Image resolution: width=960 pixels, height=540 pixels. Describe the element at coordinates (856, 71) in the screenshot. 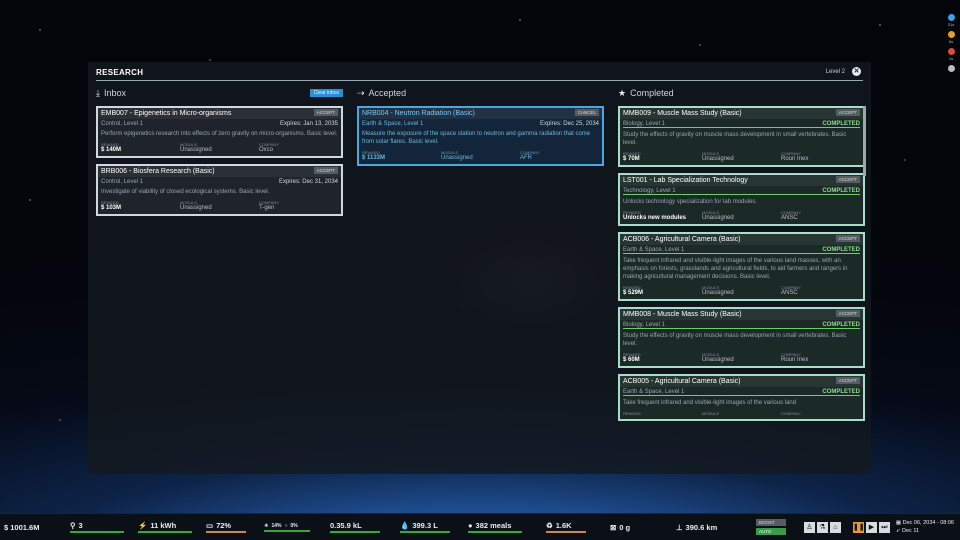

I see `close-icon: ✕` at that location.